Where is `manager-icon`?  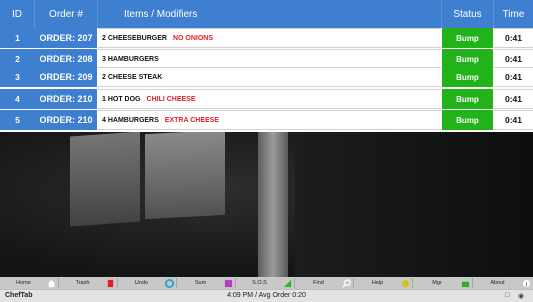 manager-icon is located at coordinates (465, 284).